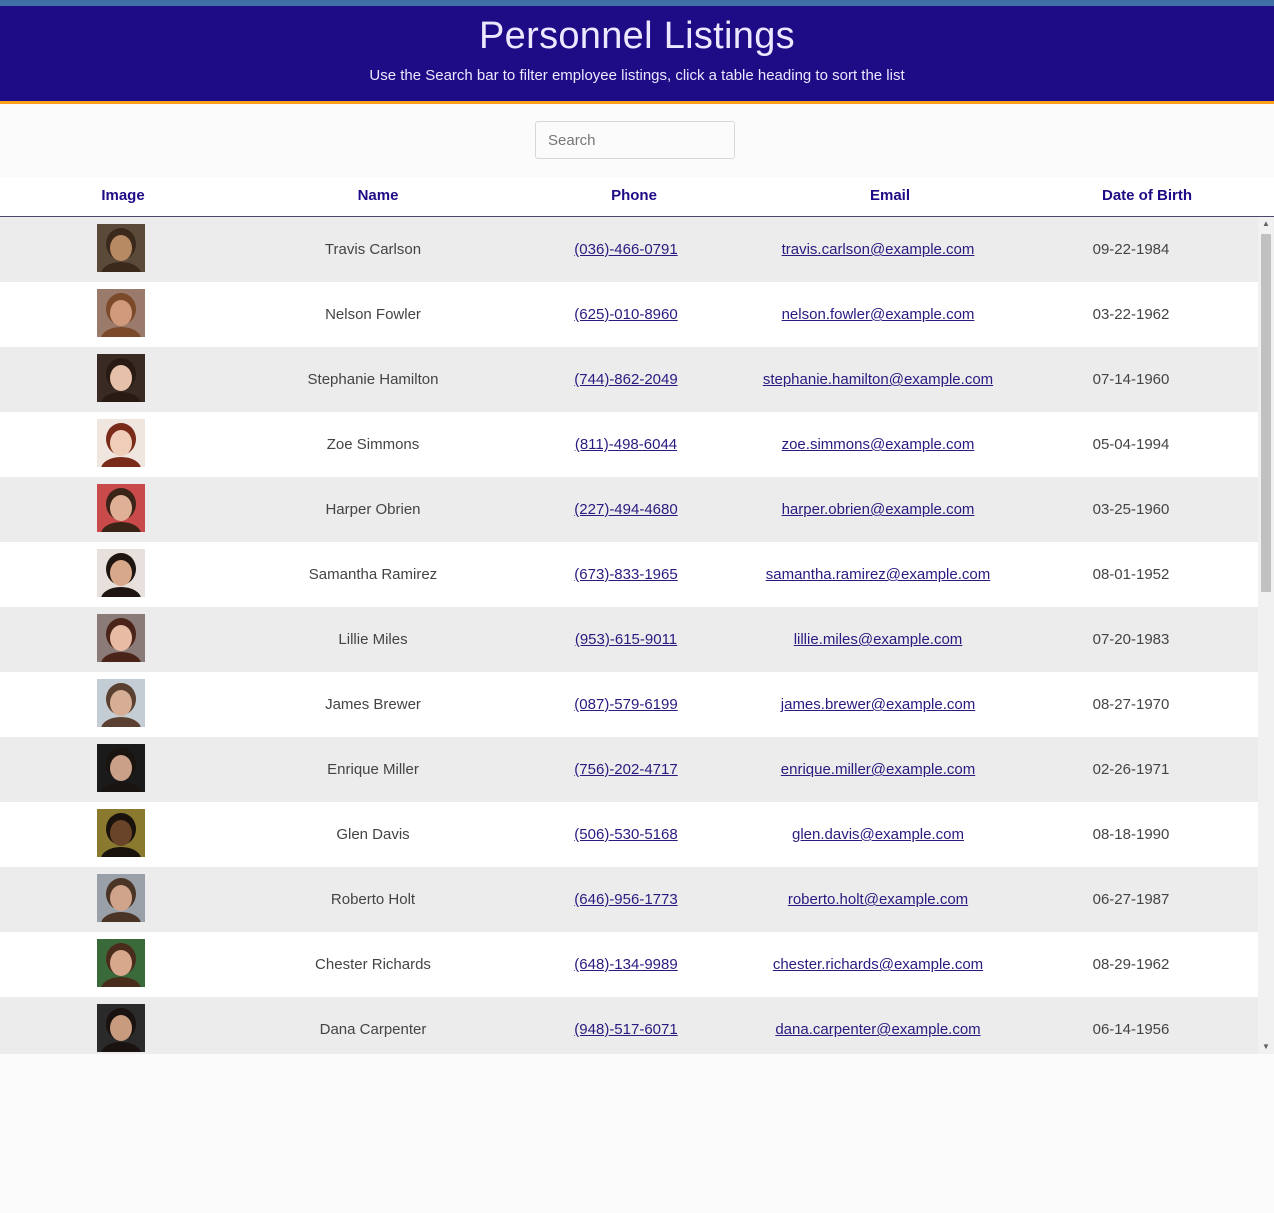  I want to click on employee-email: dana.carpenter@example.com, so click(878, 1025).